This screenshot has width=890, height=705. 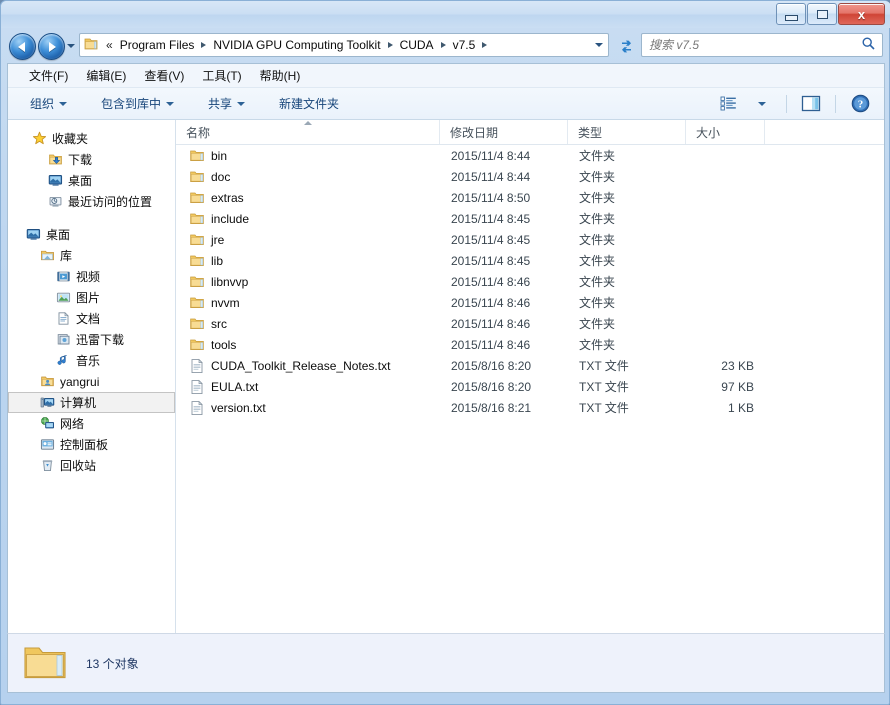 I want to click on help-button: ?, so click(x=860, y=103).